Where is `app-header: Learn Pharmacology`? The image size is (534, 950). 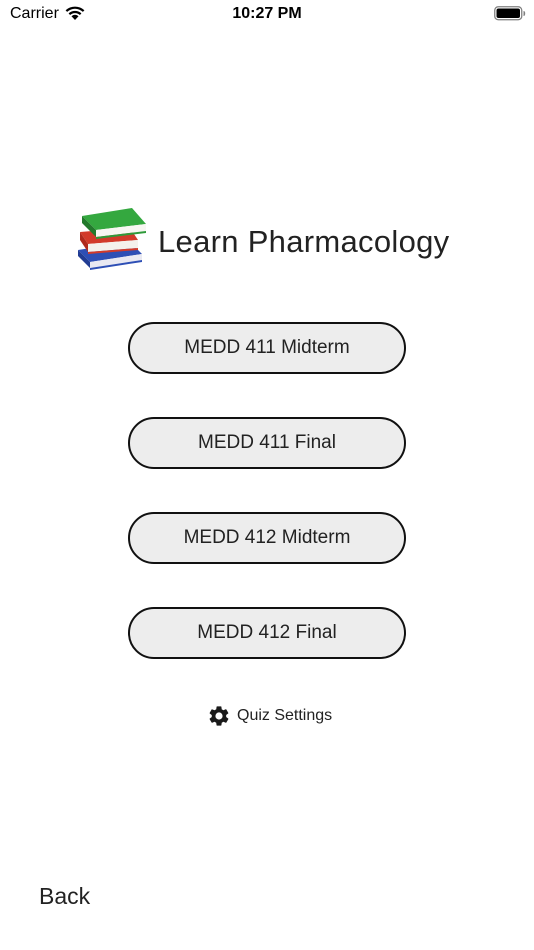
app-header: Learn Pharmacology is located at coordinates (272, 244).